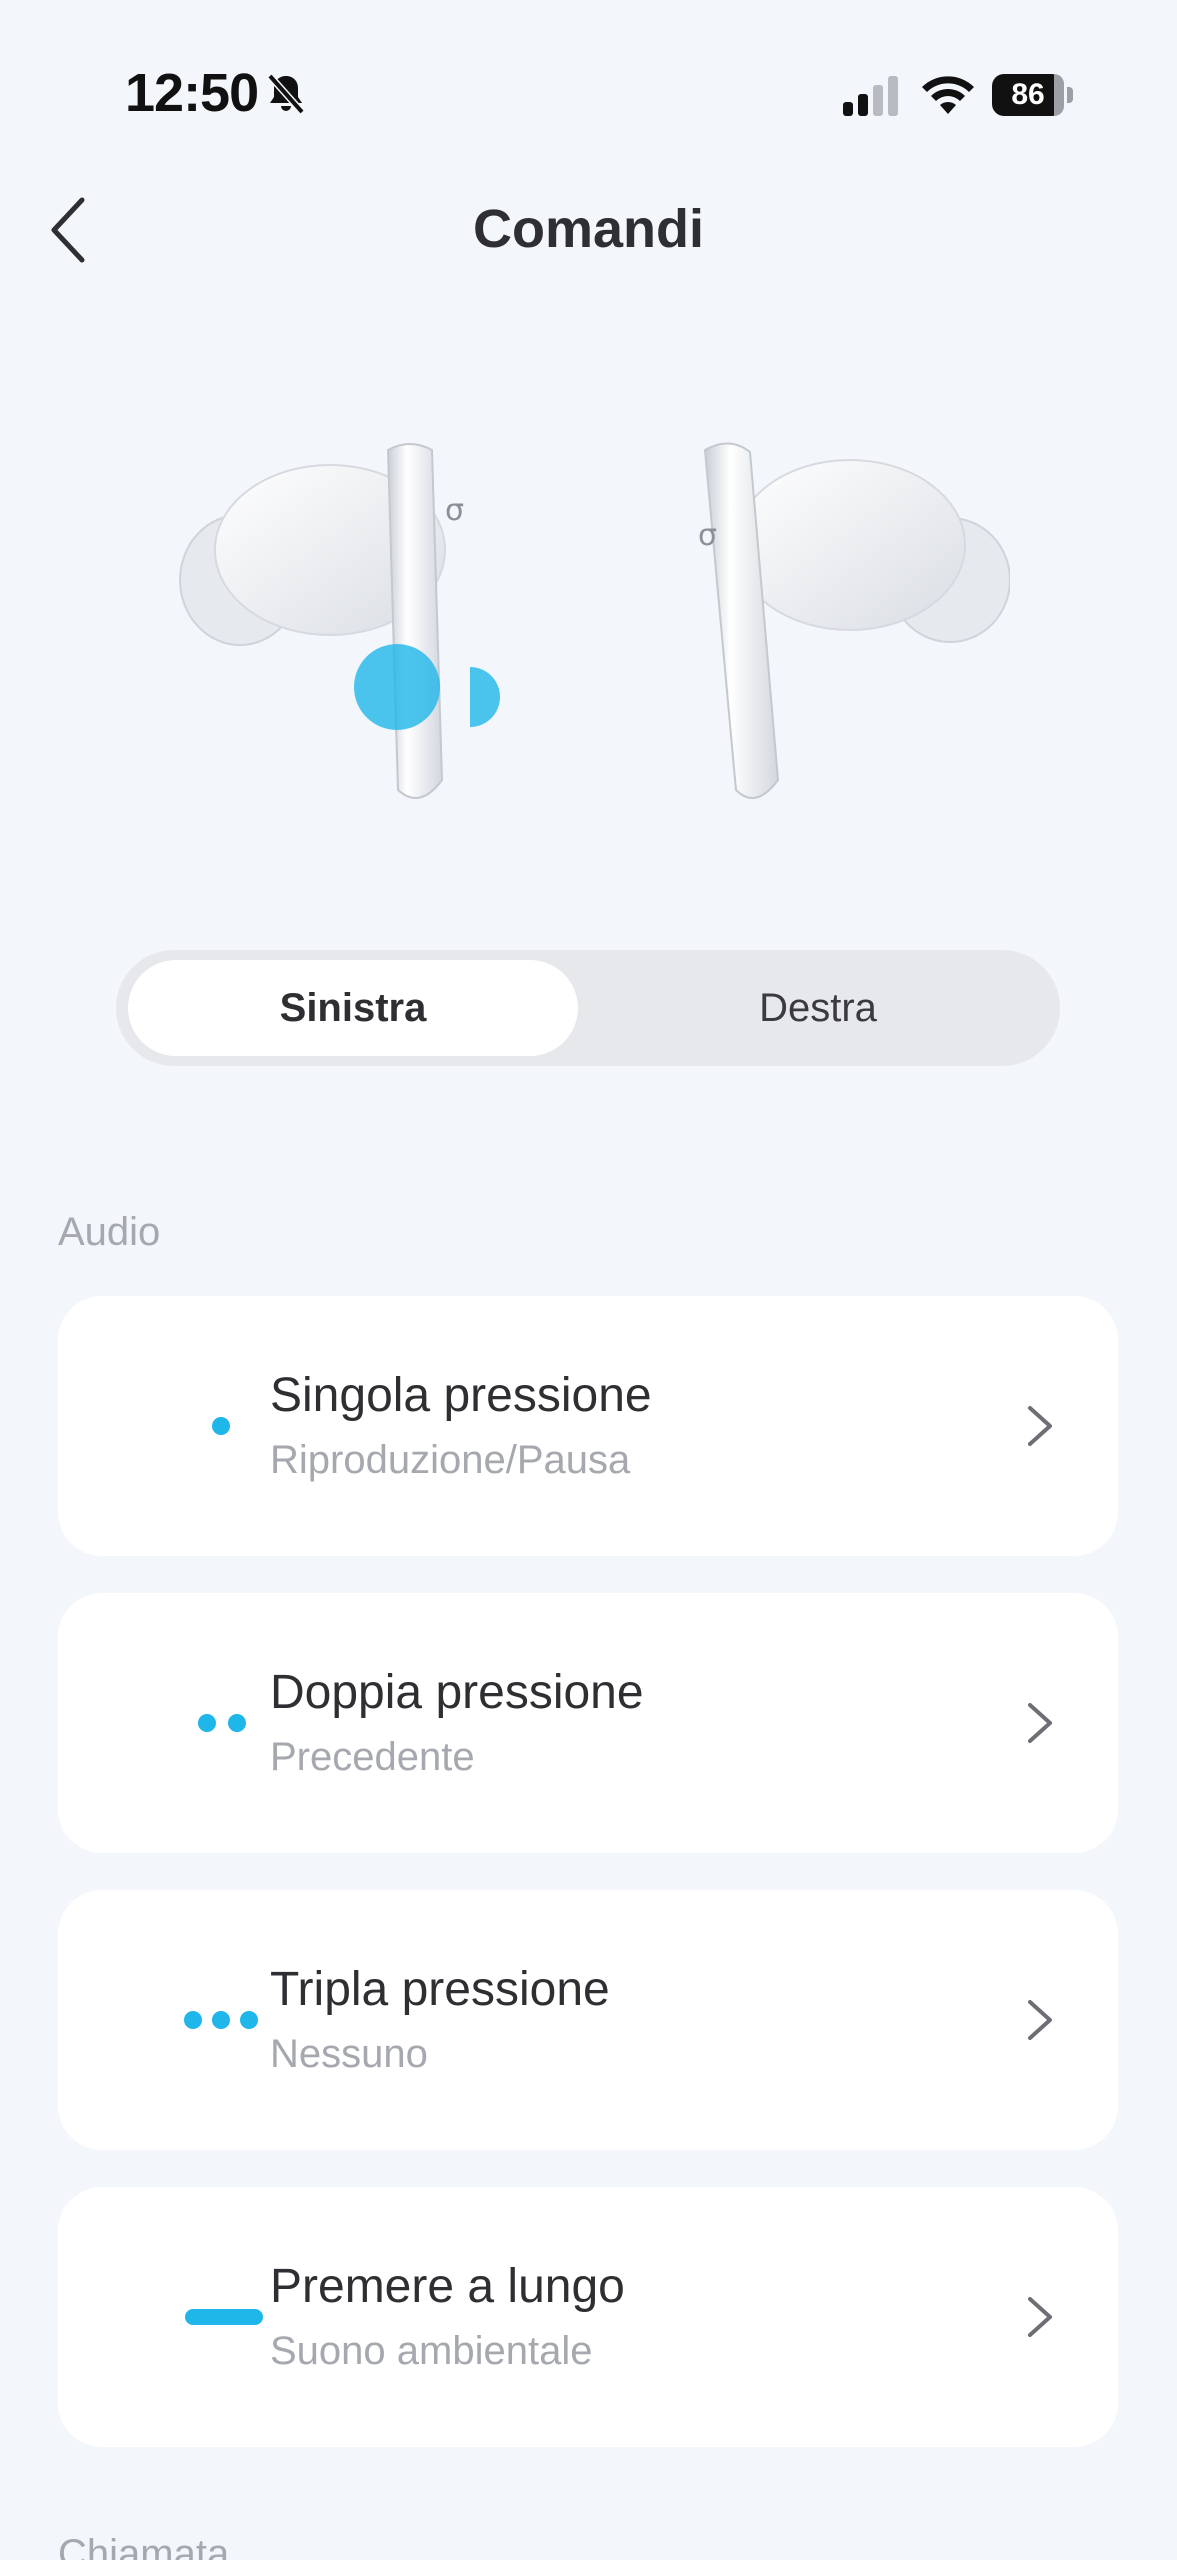 The width and height of the screenshot is (1177, 2560). Describe the element at coordinates (353, 1008) in the screenshot. I see `tab-left: Sinistra` at that location.